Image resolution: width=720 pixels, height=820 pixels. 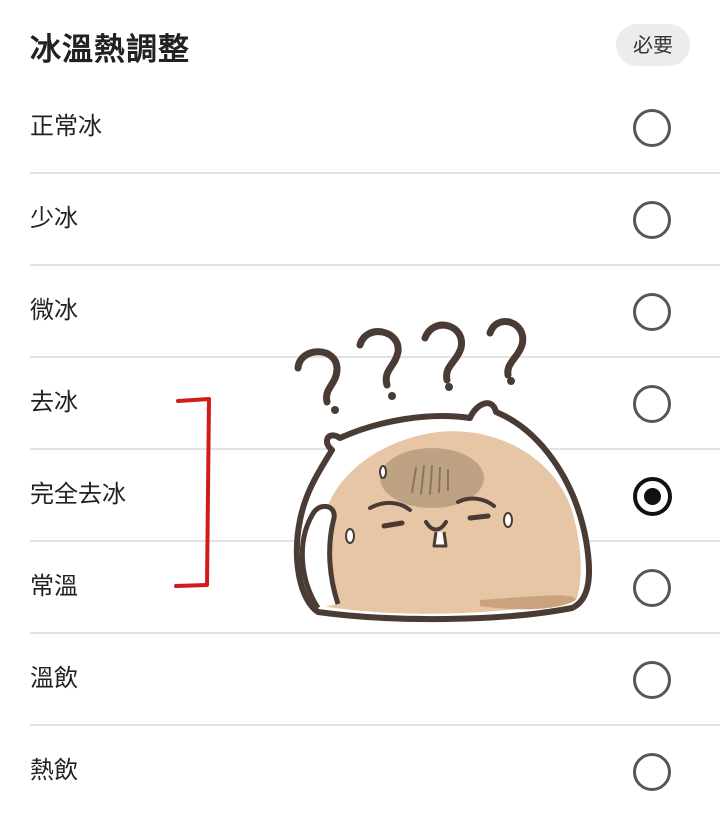 I want to click on section-header: 冰溫熱調整 必要, so click(x=360, y=45).